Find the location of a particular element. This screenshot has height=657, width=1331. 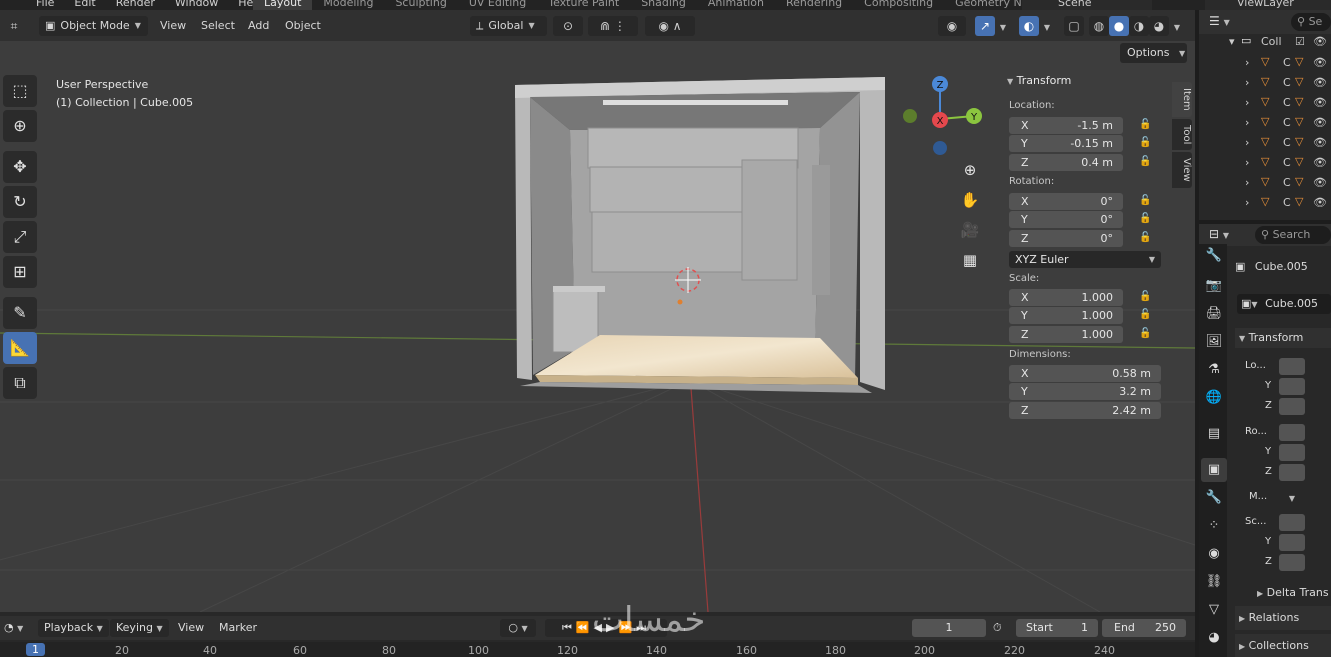

proportional-edit-icon: ◉ ∧ is located at coordinates (670, 26).